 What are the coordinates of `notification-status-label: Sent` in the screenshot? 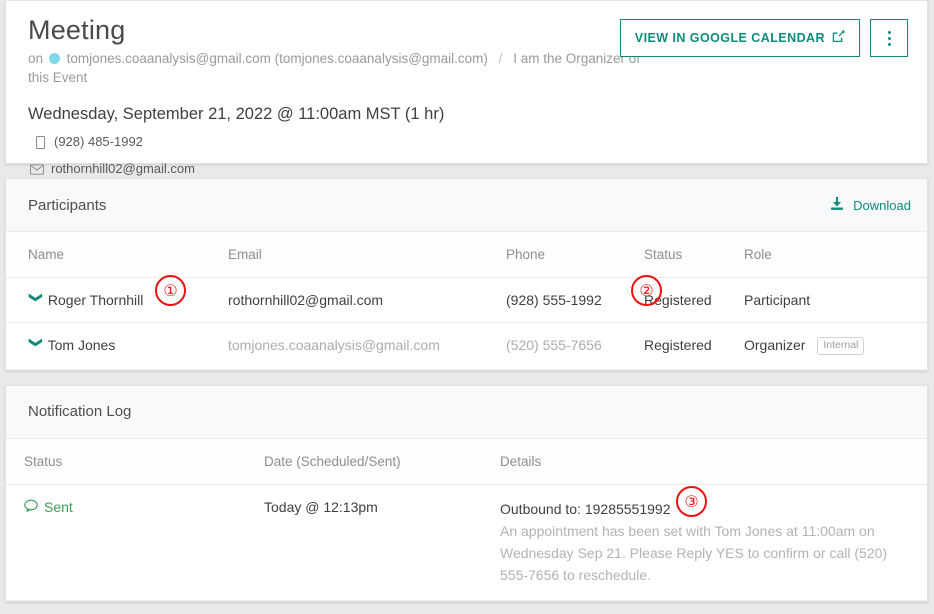 It's located at (58, 506).